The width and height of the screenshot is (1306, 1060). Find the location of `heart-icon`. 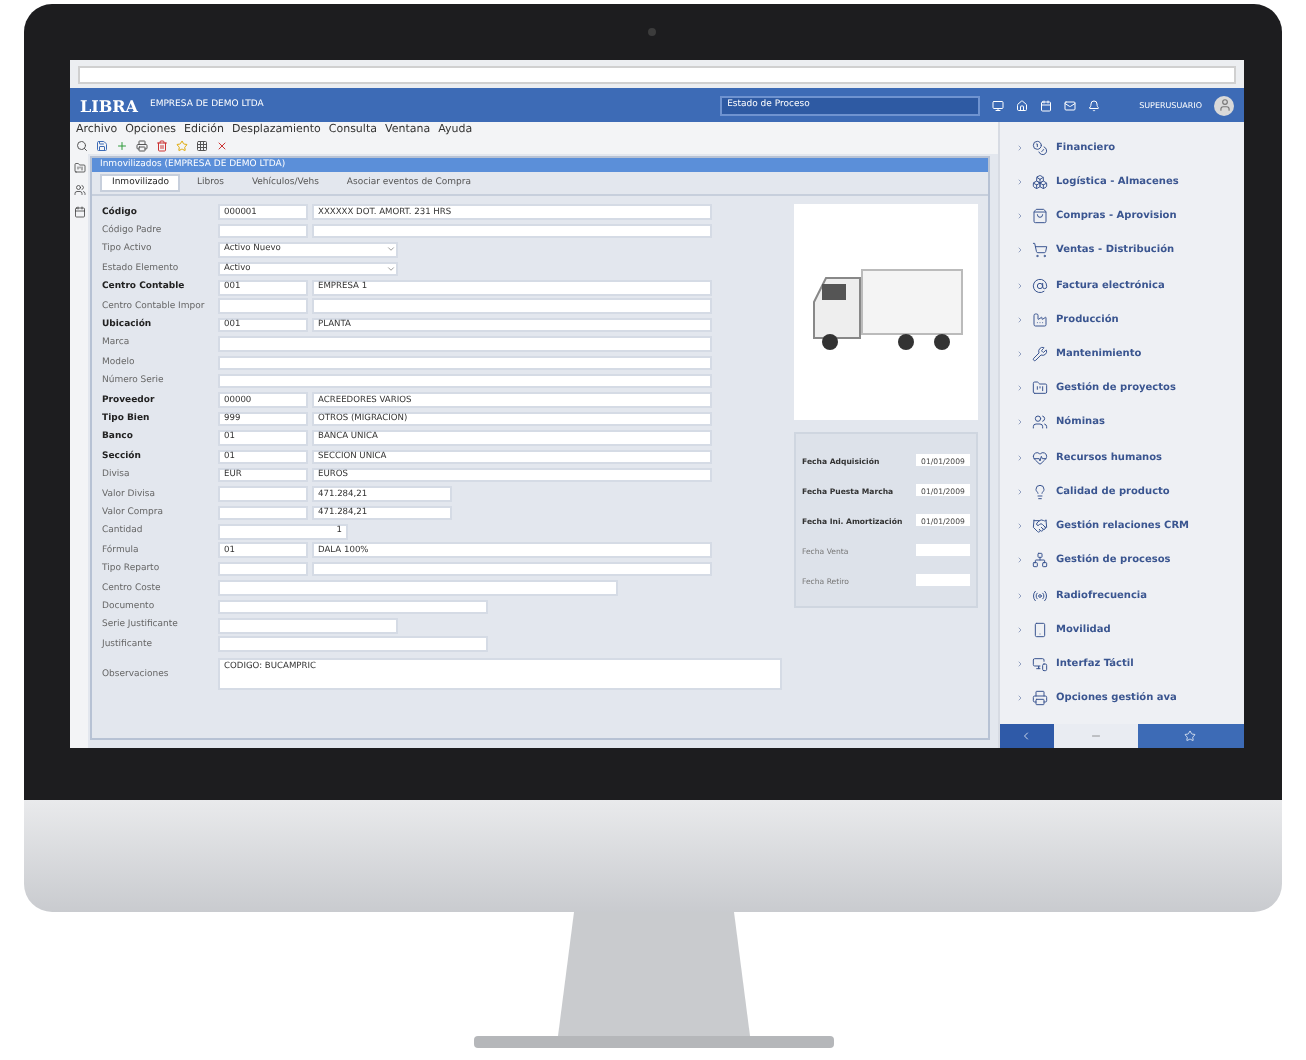

heart-icon is located at coordinates (1040, 457).